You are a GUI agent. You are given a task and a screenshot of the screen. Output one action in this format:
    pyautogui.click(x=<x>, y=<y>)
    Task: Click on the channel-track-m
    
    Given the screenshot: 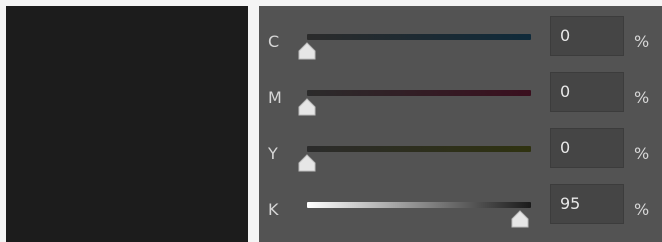 What is the action you would take?
    pyautogui.click(x=419, y=93)
    